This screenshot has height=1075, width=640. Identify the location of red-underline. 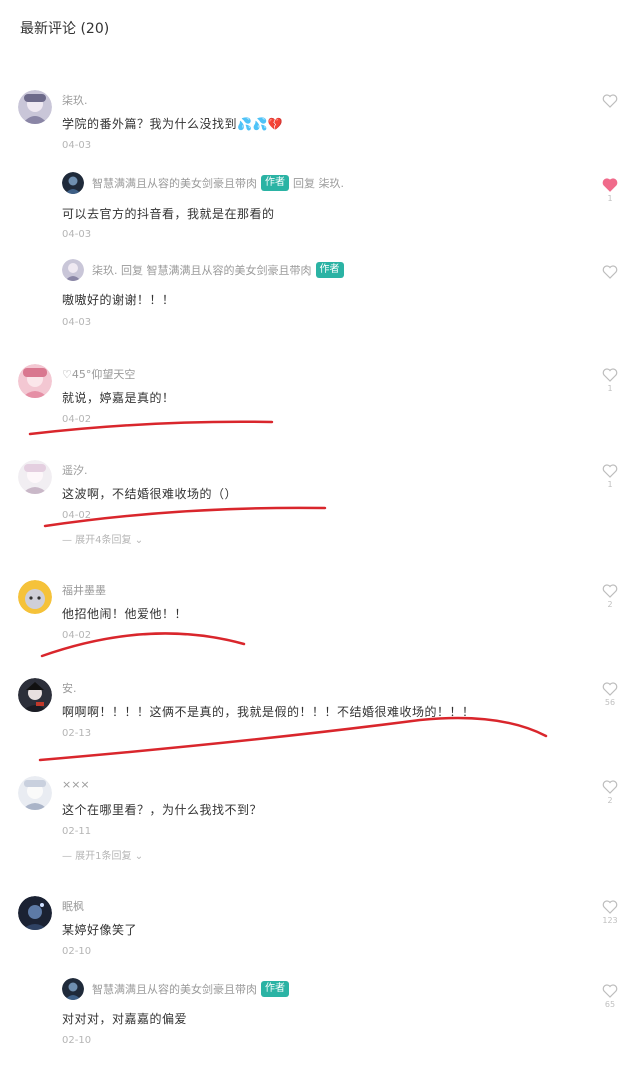
(293, 739).